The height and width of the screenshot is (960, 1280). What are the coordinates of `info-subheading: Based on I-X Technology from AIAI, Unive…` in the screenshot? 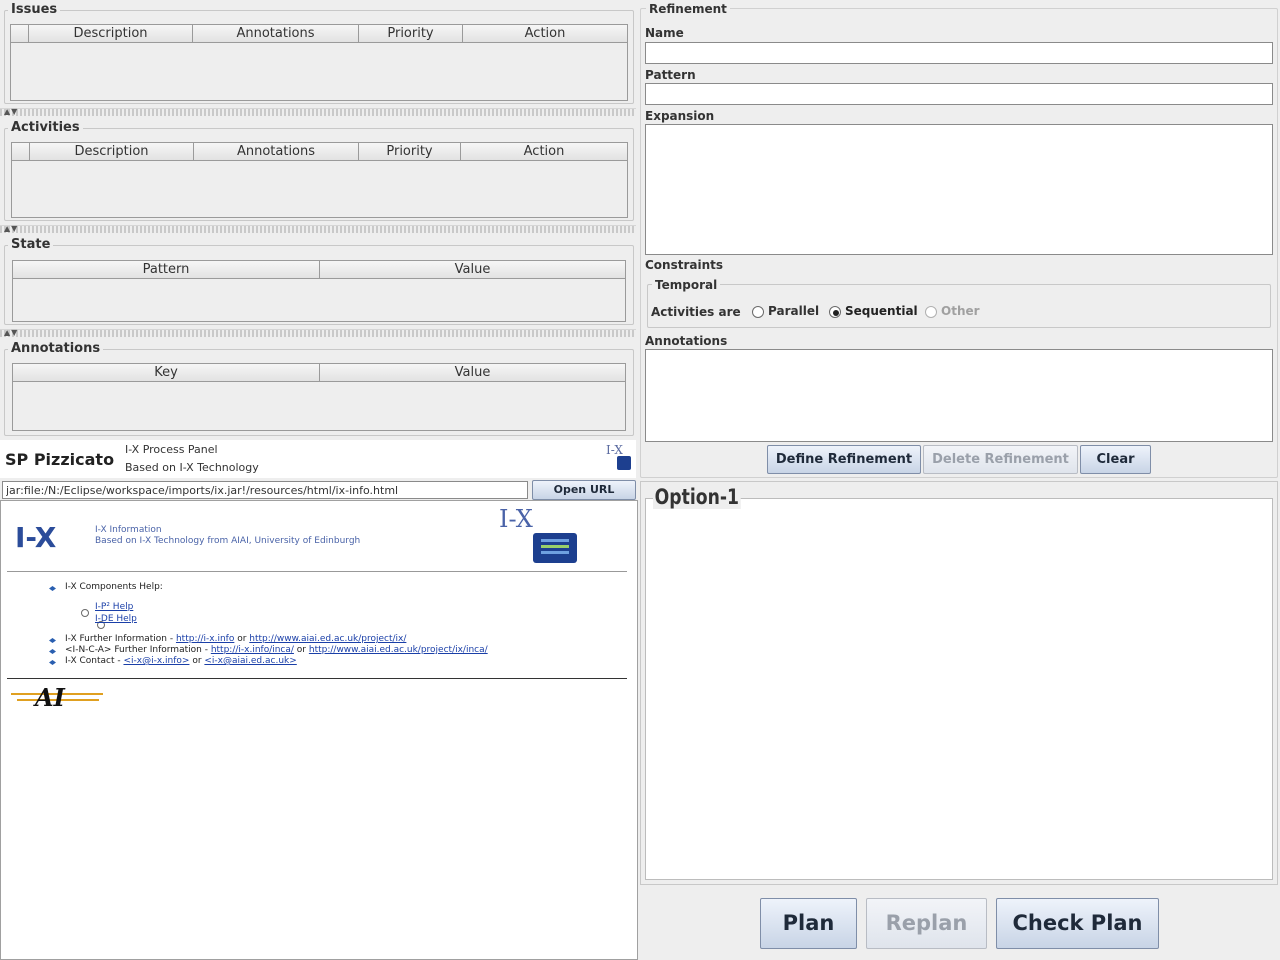 It's located at (228, 541).